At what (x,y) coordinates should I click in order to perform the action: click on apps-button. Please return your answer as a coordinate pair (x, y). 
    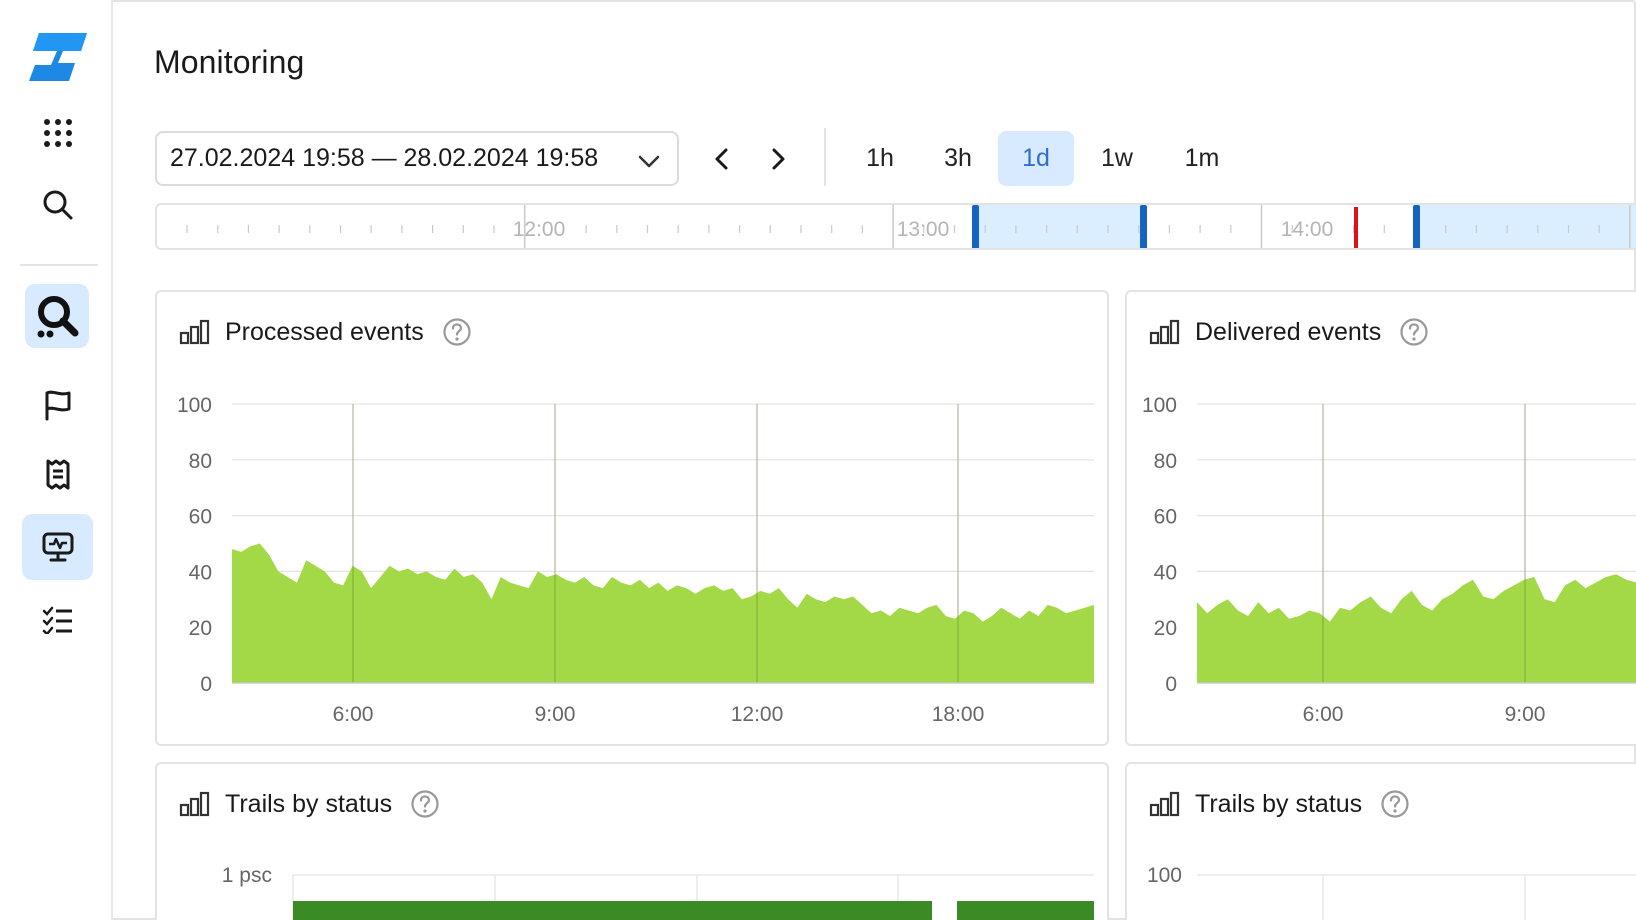
    Looking at the image, I should click on (57, 133).